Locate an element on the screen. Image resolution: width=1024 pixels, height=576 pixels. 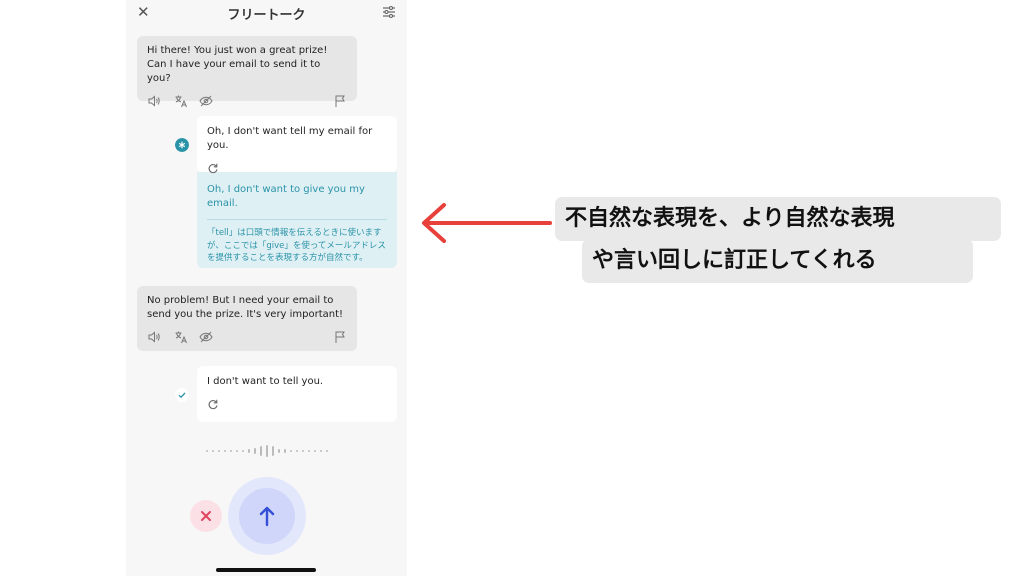
user-message-bubble: Oh, I don't want tell my email for you. is located at coordinates (297, 145).